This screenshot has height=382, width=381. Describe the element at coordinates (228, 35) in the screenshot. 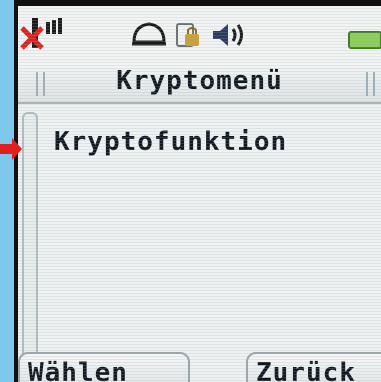

I see `speaker-volume-icon` at that location.